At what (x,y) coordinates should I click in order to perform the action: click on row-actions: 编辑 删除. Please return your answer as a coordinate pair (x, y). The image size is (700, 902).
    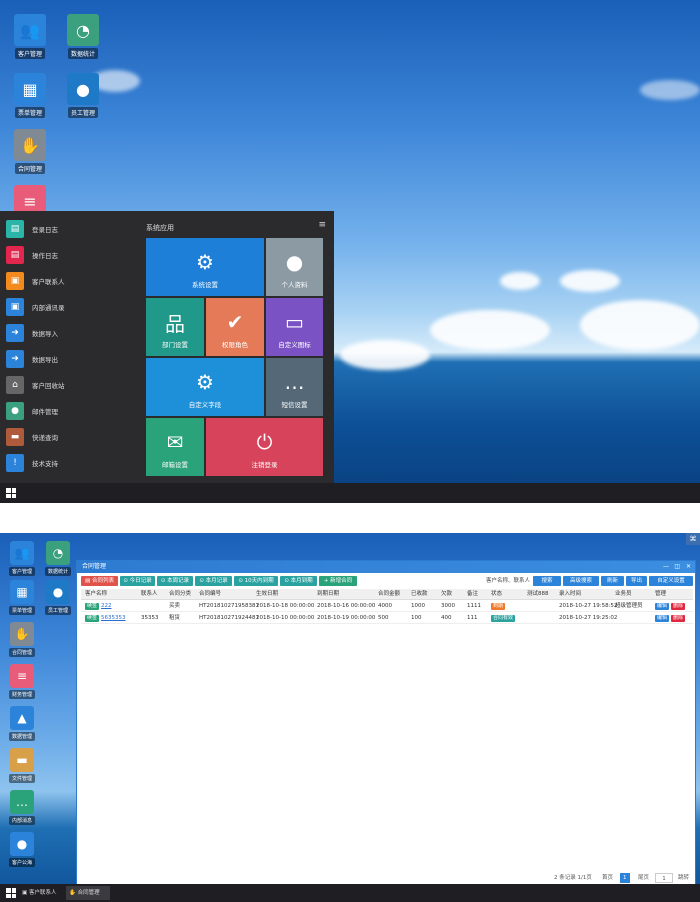
    Looking at the image, I should click on (670, 618).